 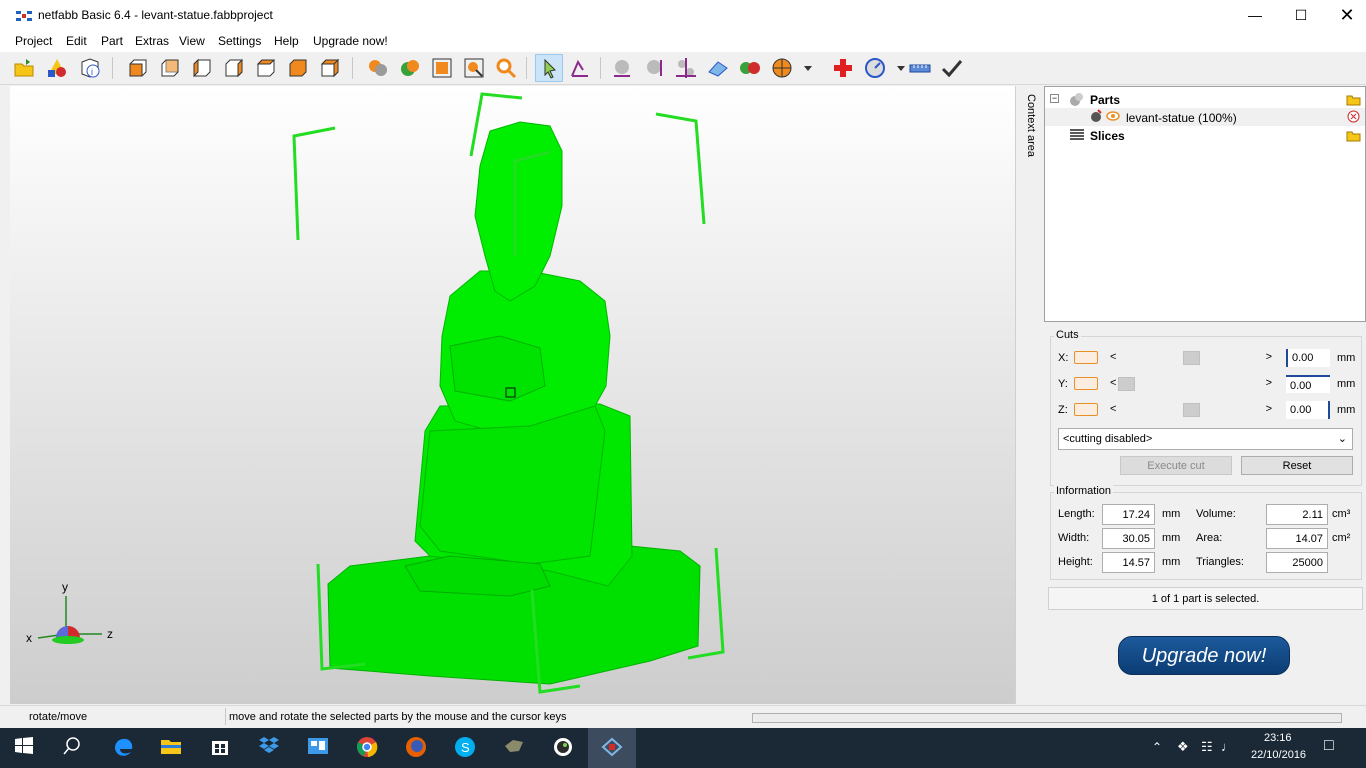 What do you see at coordinates (1181, 118) in the screenshot?
I see `part-name: levant-statue (100%)` at bounding box center [1181, 118].